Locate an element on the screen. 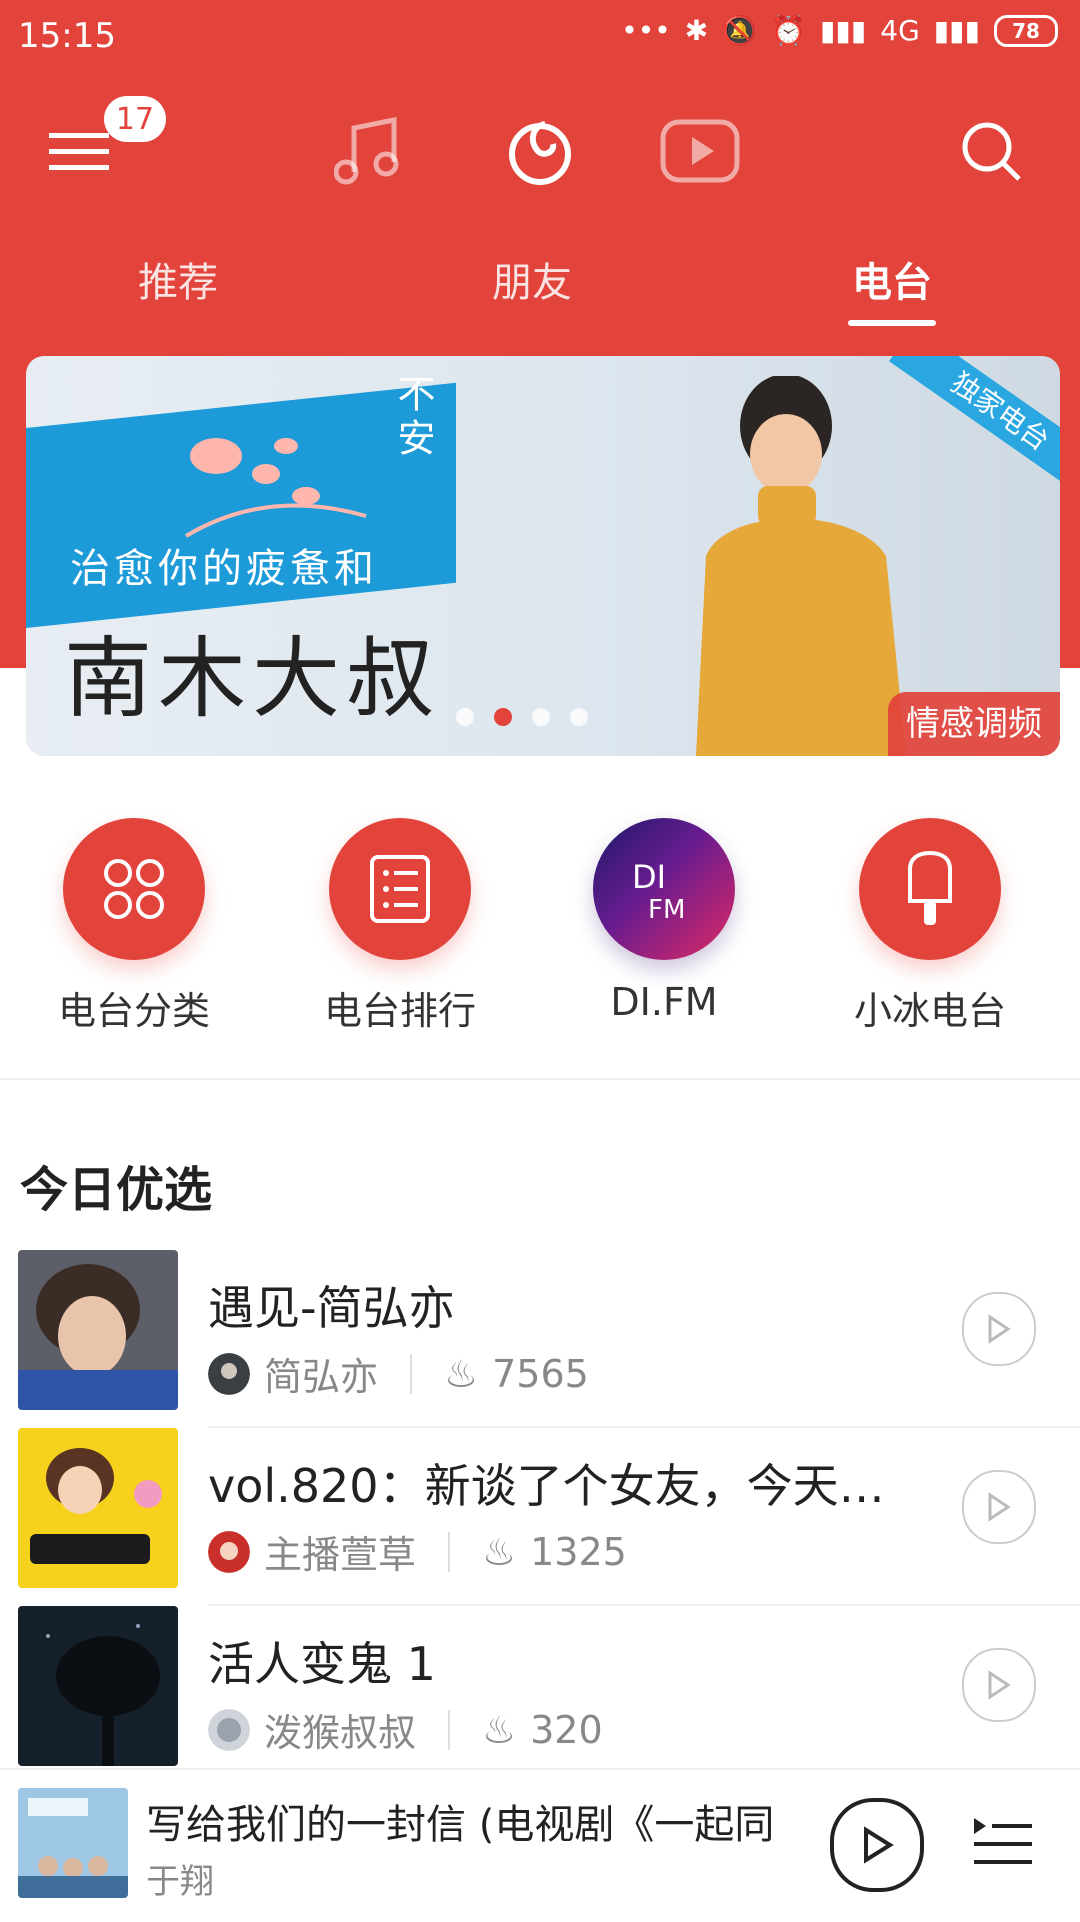 The image size is (1080, 1922). program-meta: 主播萱草 ♨ 1325 is located at coordinates (417, 1551).